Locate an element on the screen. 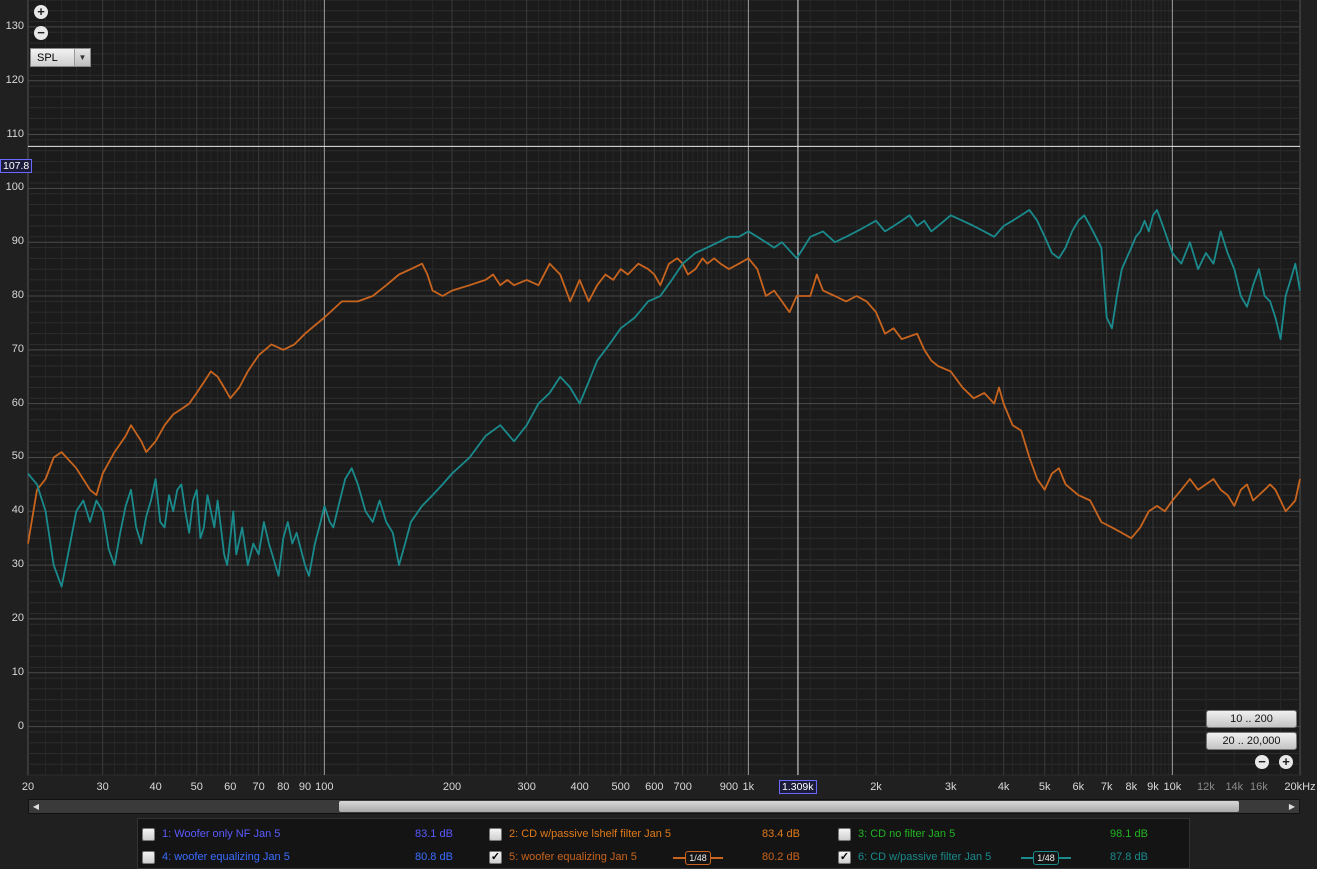 This screenshot has height=869, width=1317. y-tick-label: 60 is located at coordinates (17, 402).